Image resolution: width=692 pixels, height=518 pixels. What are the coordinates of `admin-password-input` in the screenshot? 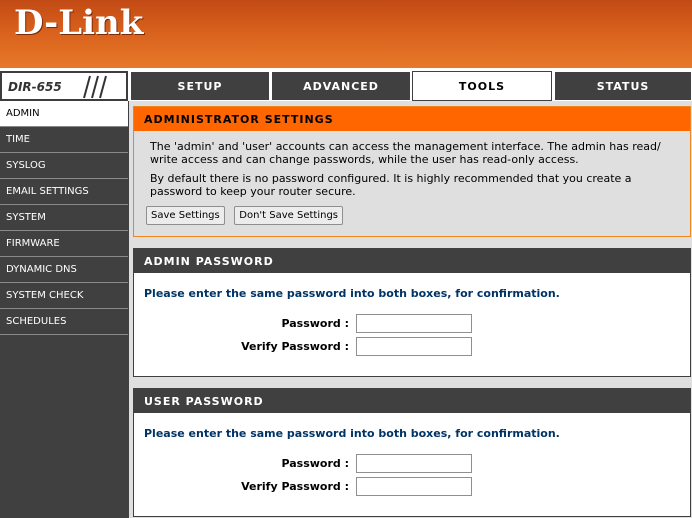 It's located at (414, 323).